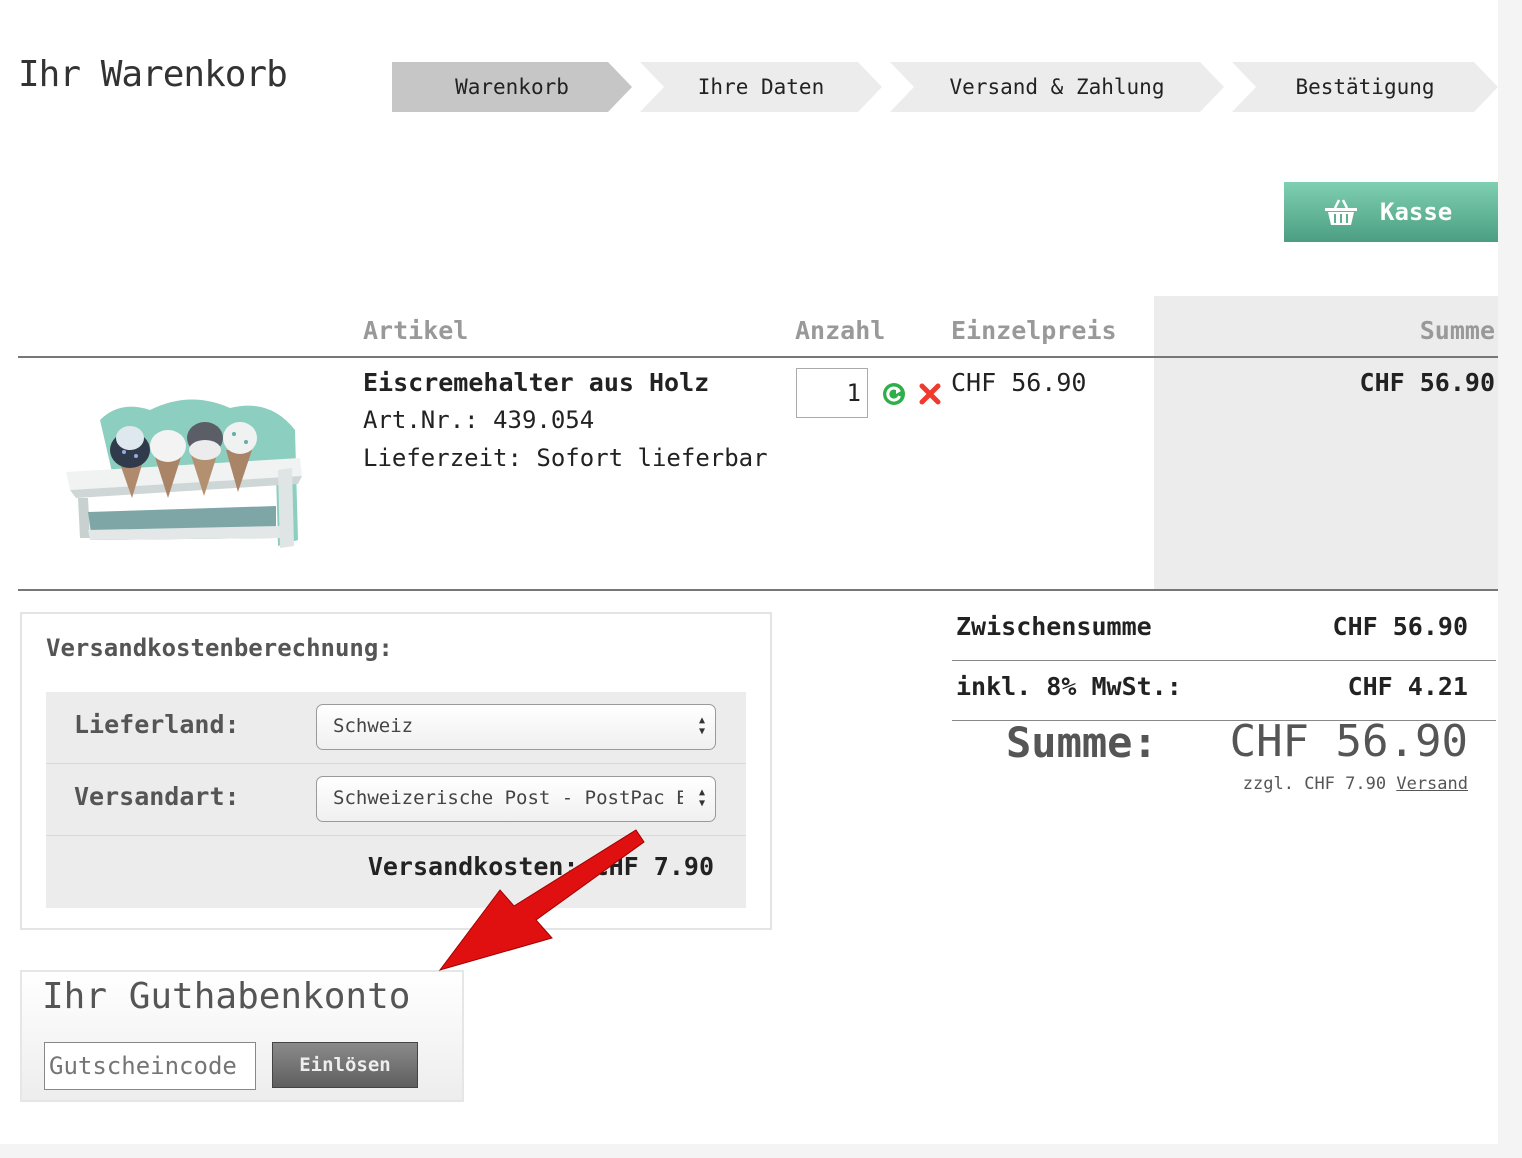  I want to click on shipping-method-select: Schweizerische Post - PostPac Economy ▲▼, so click(516, 799).